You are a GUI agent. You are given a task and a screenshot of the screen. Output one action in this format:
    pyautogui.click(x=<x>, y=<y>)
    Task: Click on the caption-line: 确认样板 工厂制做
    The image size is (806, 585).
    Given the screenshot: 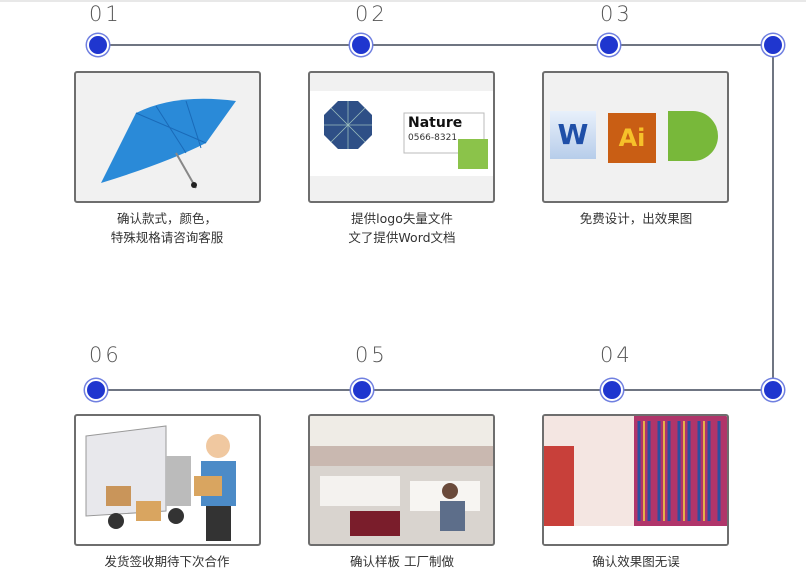 What is the action you would take?
    pyautogui.click(x=402, y=561)
    